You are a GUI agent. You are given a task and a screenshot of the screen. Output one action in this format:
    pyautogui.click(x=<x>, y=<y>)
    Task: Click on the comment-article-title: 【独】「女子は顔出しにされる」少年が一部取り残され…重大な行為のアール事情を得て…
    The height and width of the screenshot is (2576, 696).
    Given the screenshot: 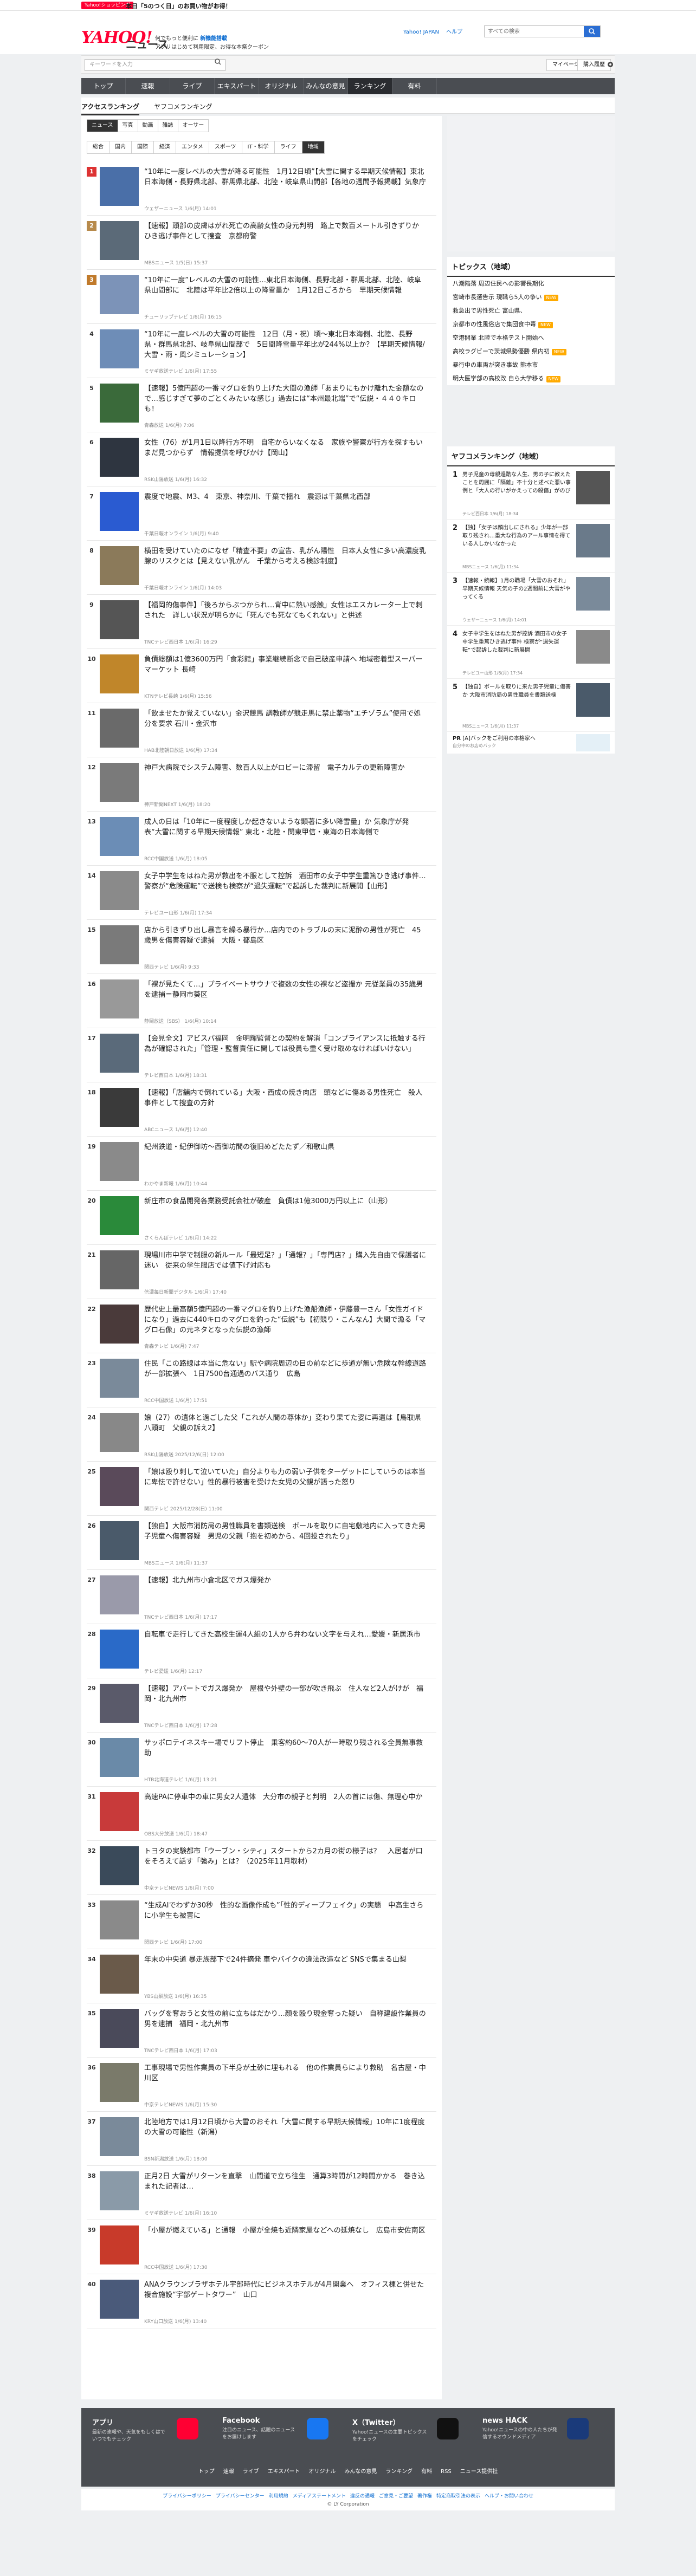 What is the action you would take?
    pyautogui.click(x=516, y=536)
    